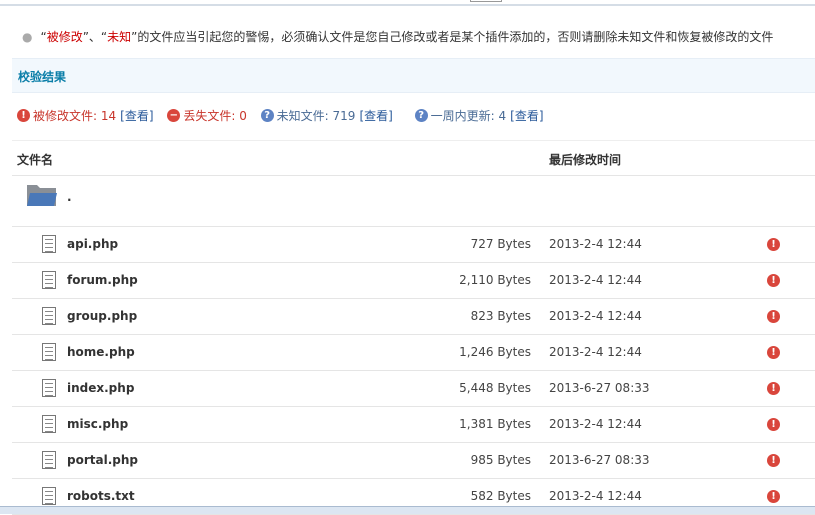 This screenshot has height=515, width=815. What do you see at coordinates (69, 197) in the screenshot?
I see `folder-name: .` at bounding box center [69, 197].